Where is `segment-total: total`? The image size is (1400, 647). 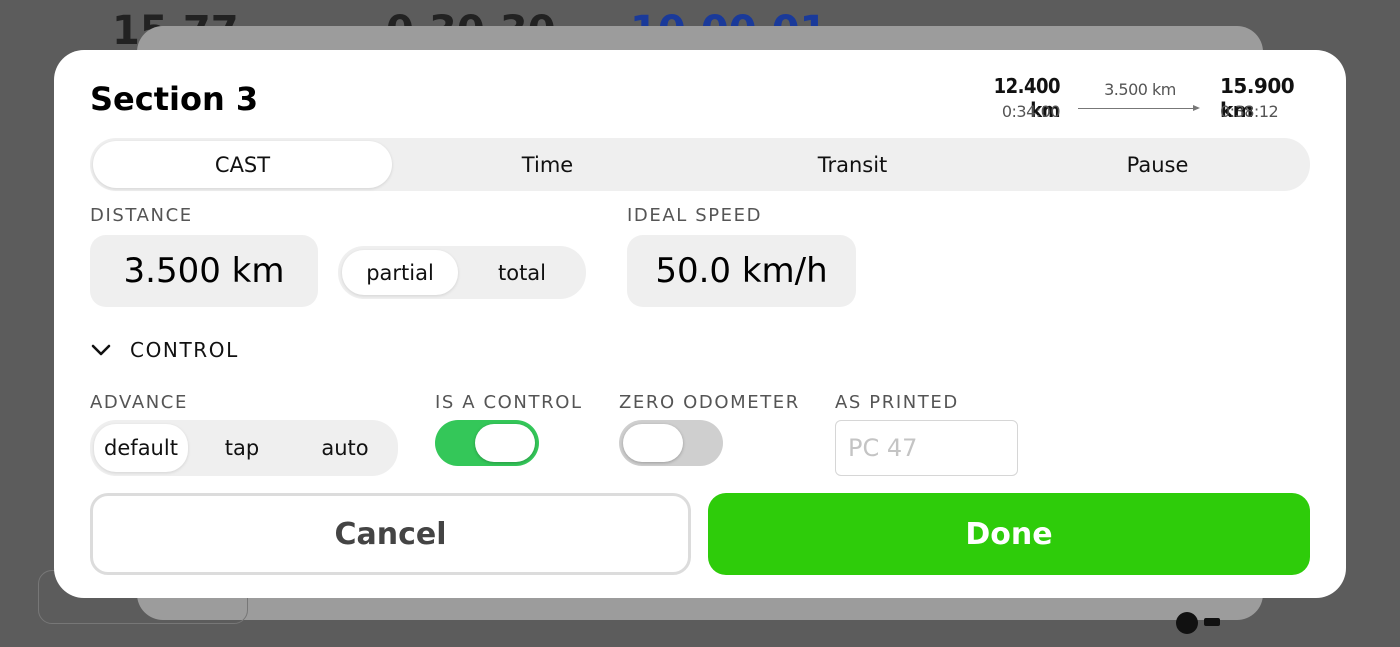 segment-total: total is located at coordinates (522, 272).